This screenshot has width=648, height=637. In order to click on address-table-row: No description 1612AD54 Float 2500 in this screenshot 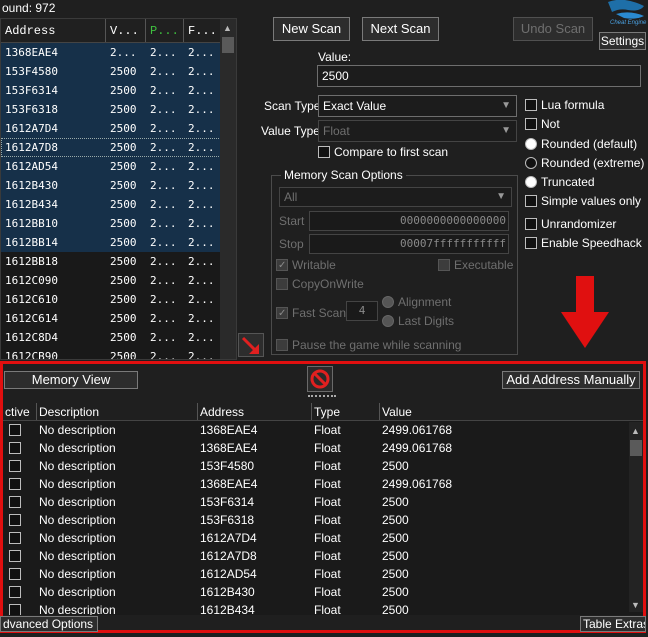, I will do `click(323, 574)`.